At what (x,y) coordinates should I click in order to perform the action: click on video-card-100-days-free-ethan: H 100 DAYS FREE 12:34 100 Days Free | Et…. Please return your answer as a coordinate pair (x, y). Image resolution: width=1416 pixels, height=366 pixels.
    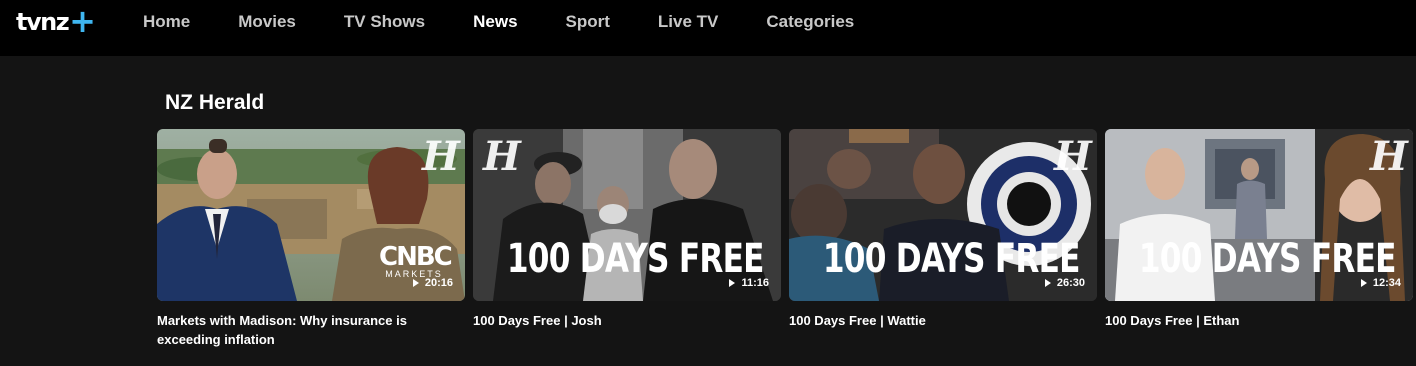
    Looking at the image, I should click on (1259, 229).